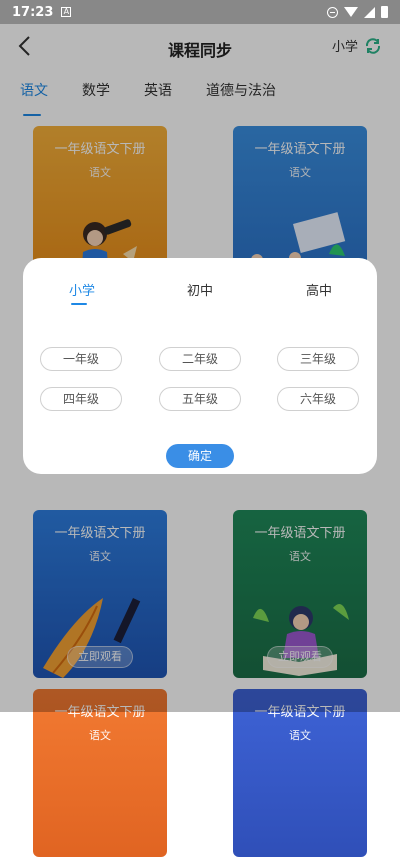 The image size is (400, 857). I want to click on level-tabs: 小学 初中 高中, so click(200, 292).